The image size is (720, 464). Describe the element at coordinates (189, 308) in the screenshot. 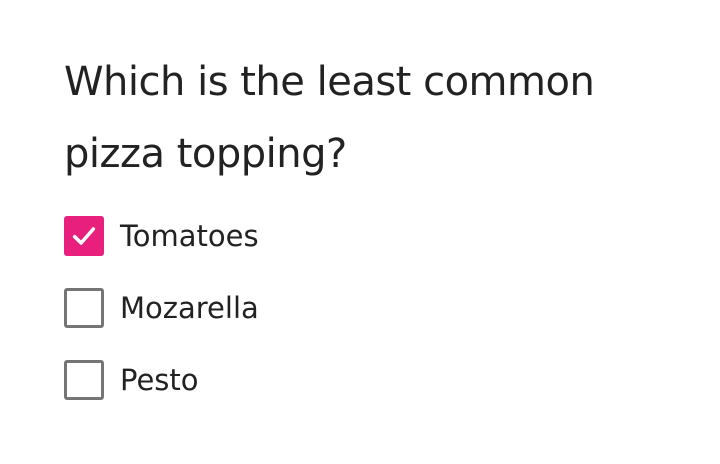

I see `option-label-mozarella: Mozarella` at that location.